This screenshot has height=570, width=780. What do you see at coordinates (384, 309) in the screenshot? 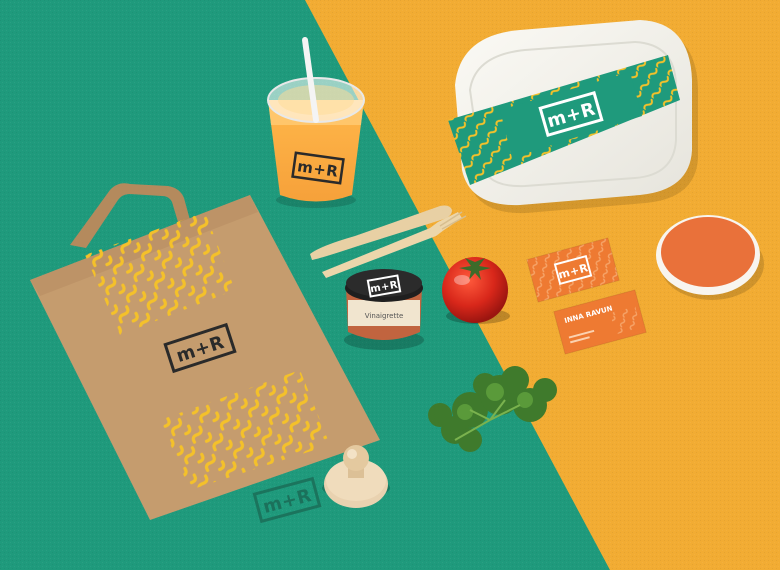
I see `sauce-jar-icon: Vinaigrette m+R` at bounding box center [384, 309].